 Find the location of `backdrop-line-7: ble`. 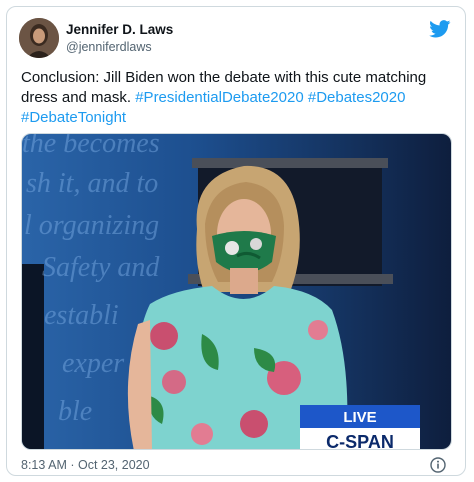

backdrop-line-7: ble is located at coordinates (75, 411).